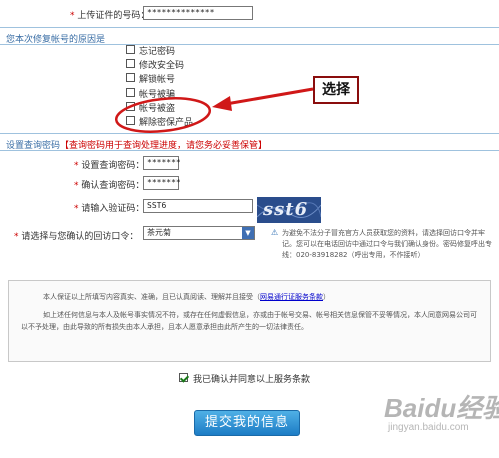 The image size is (499, 458). What do you see at coordinates (109, 209) in the screenshot?
I see `captcha-label: * 请输入验证码：` at bounding box center [109, 209].